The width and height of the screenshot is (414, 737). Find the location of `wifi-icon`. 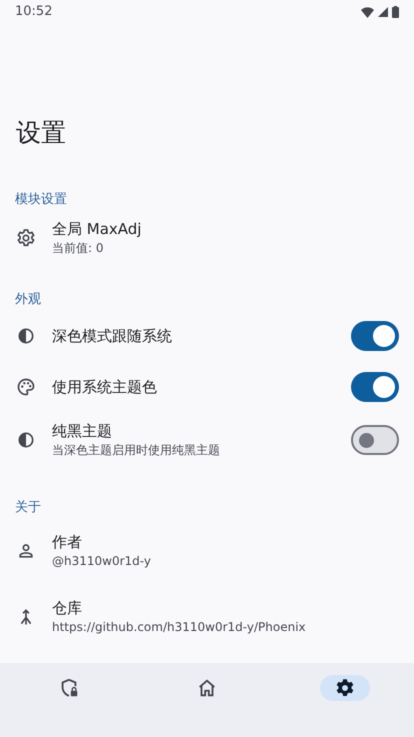

wifi-icon is located at coordinates (367, 12).